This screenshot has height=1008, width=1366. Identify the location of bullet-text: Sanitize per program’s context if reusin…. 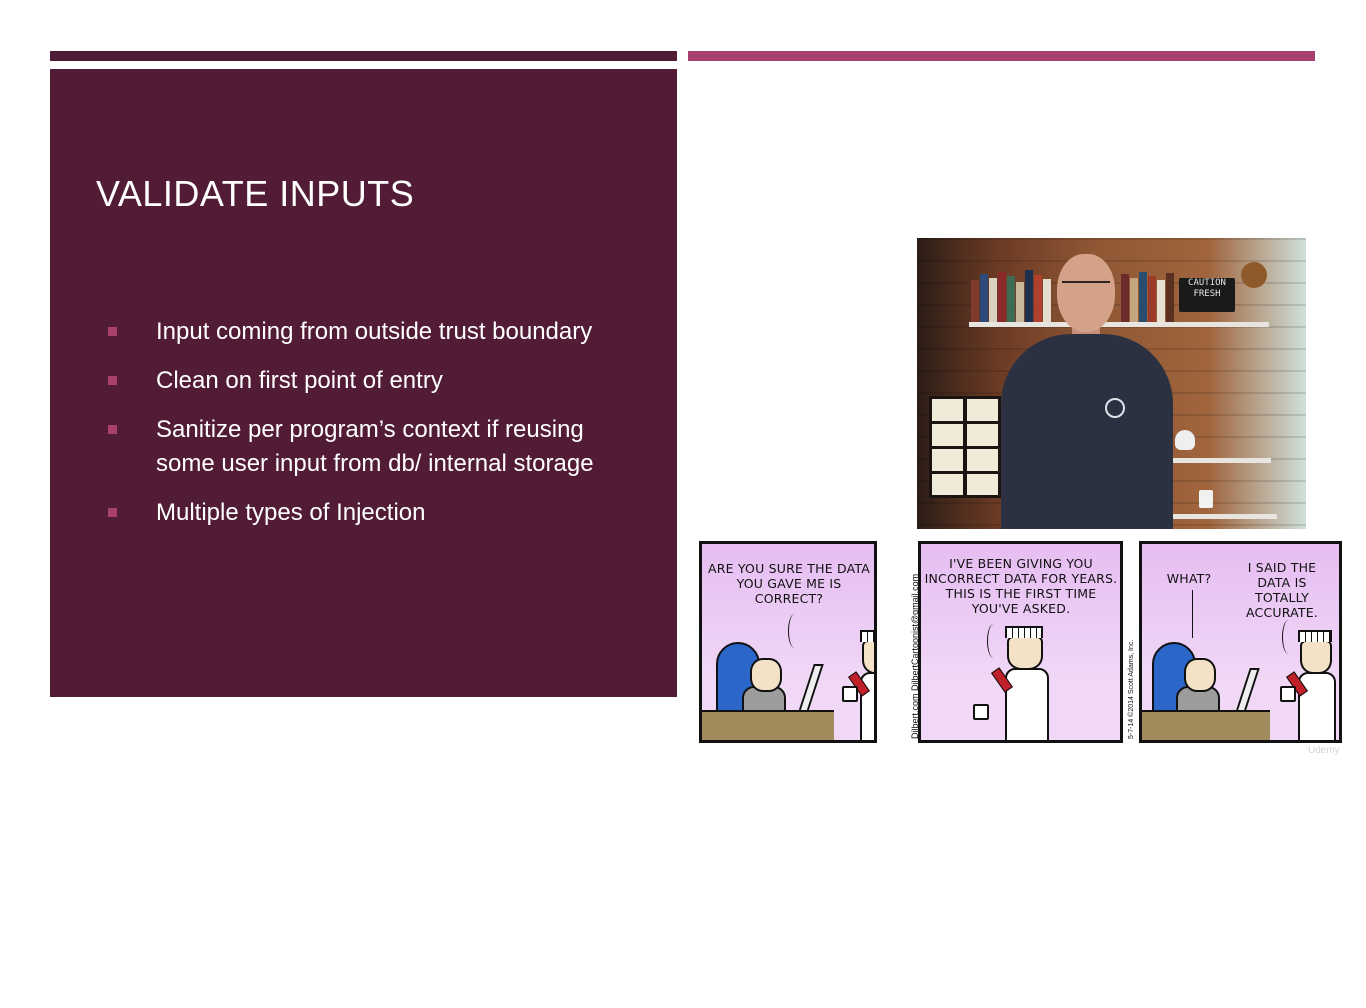
(375, 446).